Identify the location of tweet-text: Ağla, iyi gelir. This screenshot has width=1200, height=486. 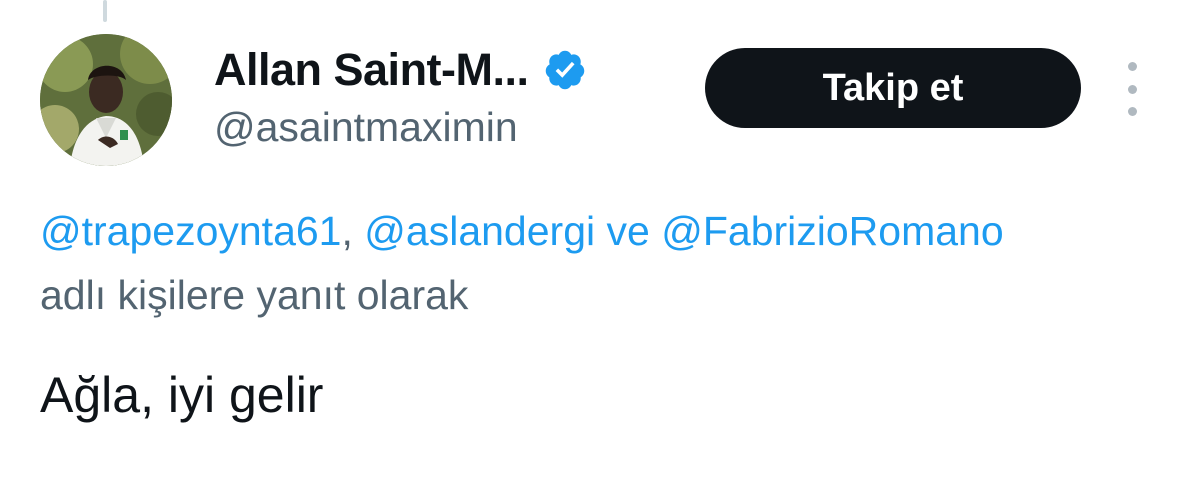
(182, 395).